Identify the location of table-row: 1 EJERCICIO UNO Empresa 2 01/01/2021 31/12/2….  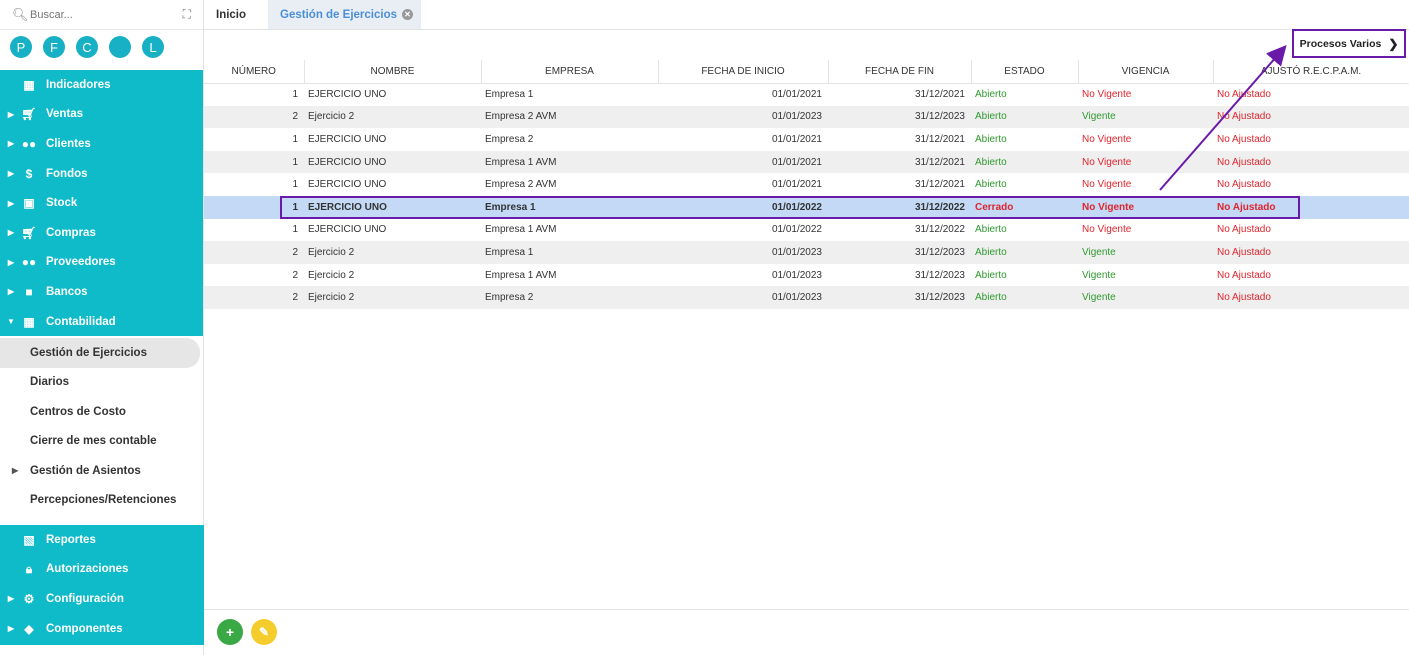
(806, 139).